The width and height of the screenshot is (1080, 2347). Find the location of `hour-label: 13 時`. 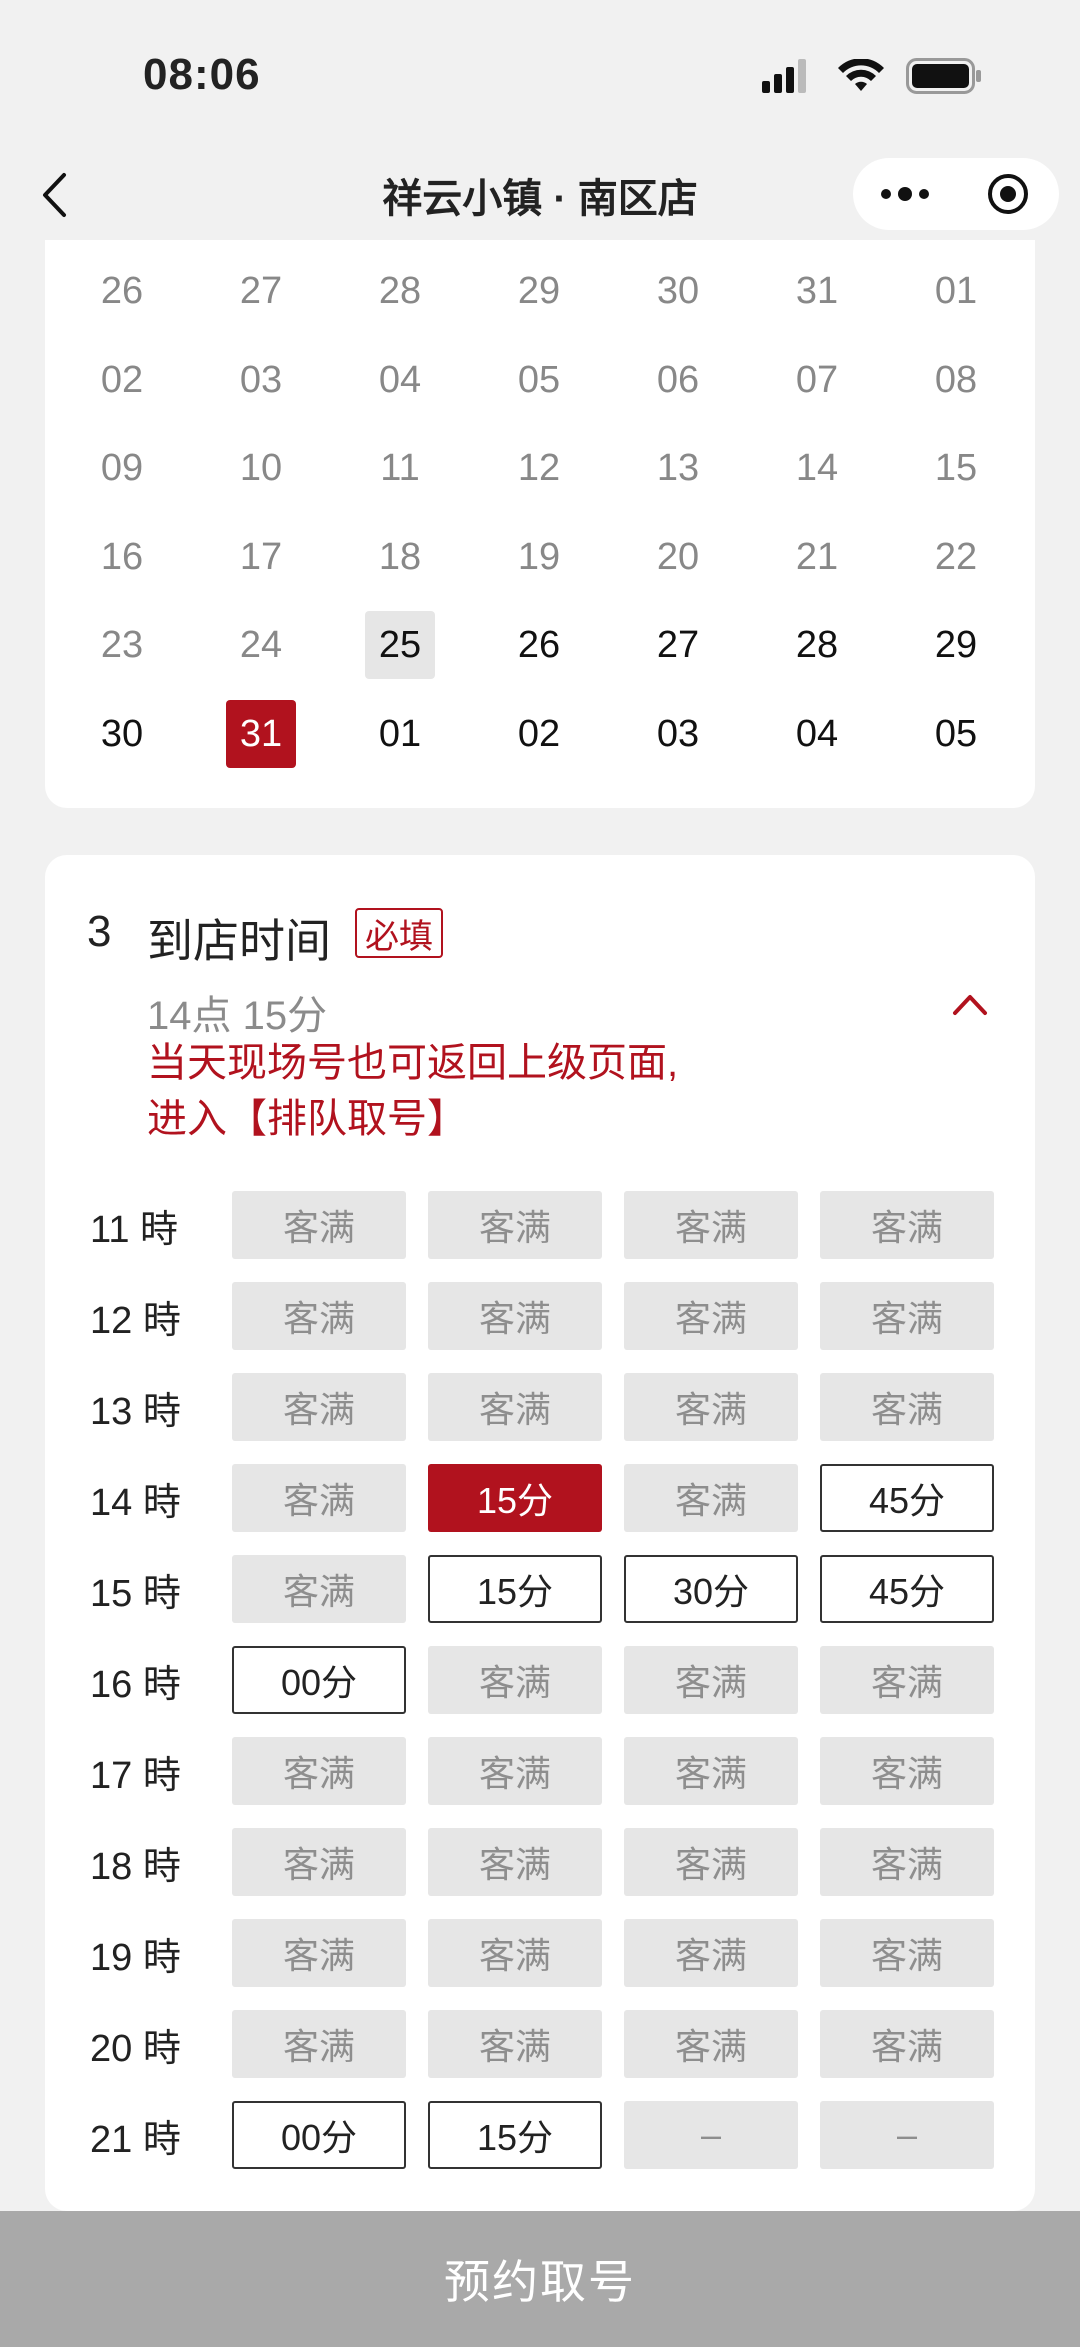

hour-label: 13 時 is located at coordinates (135, 1411).